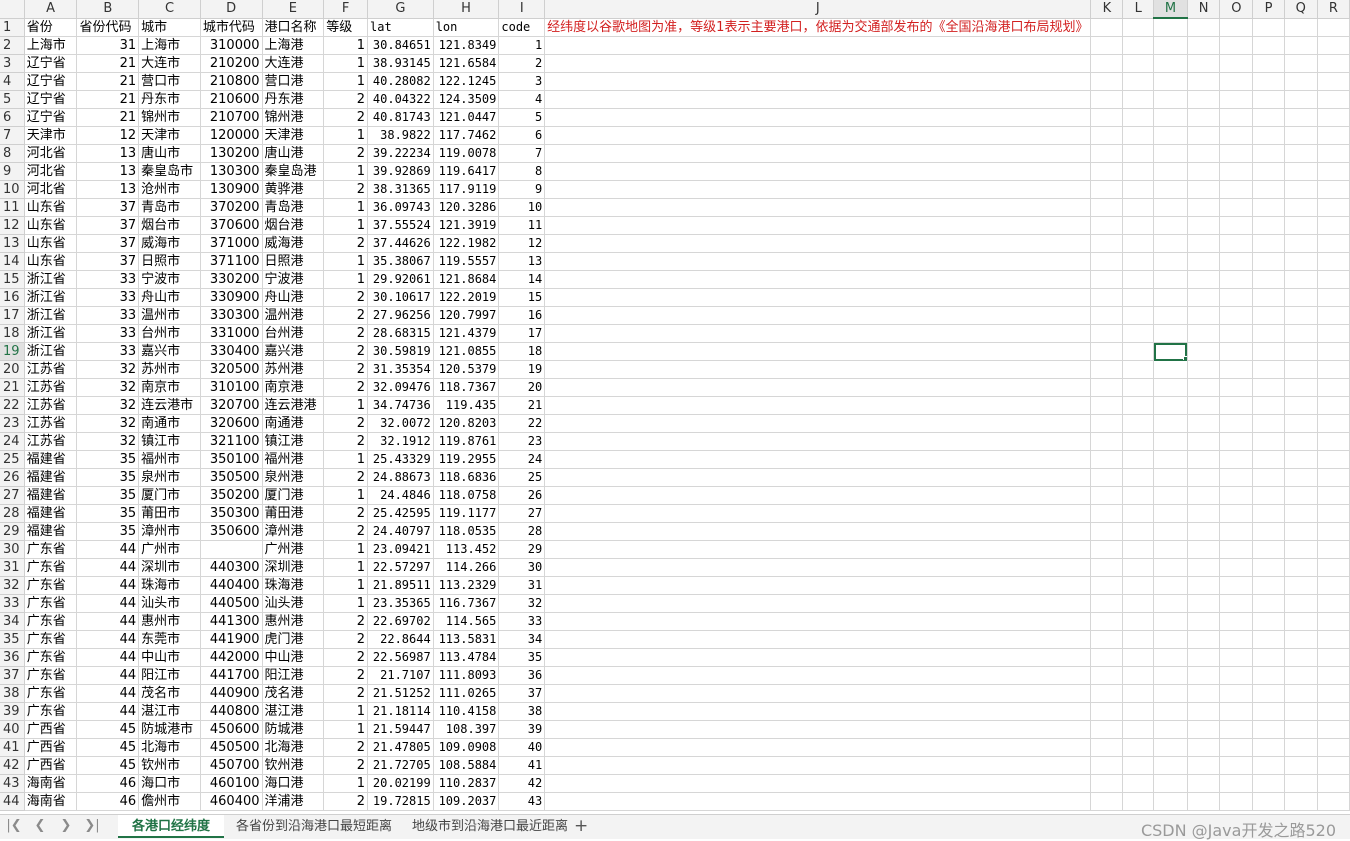 This screenshot has width=1350, height=841. What do you see at coordinates (12, 279) in the screenshot?
I see `row-header: 15` at bounding box center [12, 279].